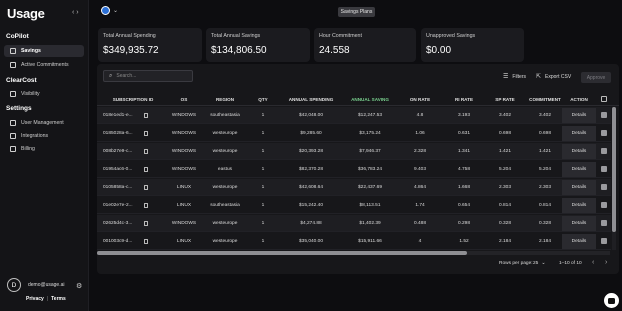 The height and width of the screenshot is (311, 622). I want to click on page-range: 1–10 of 10, so click(570, 263).